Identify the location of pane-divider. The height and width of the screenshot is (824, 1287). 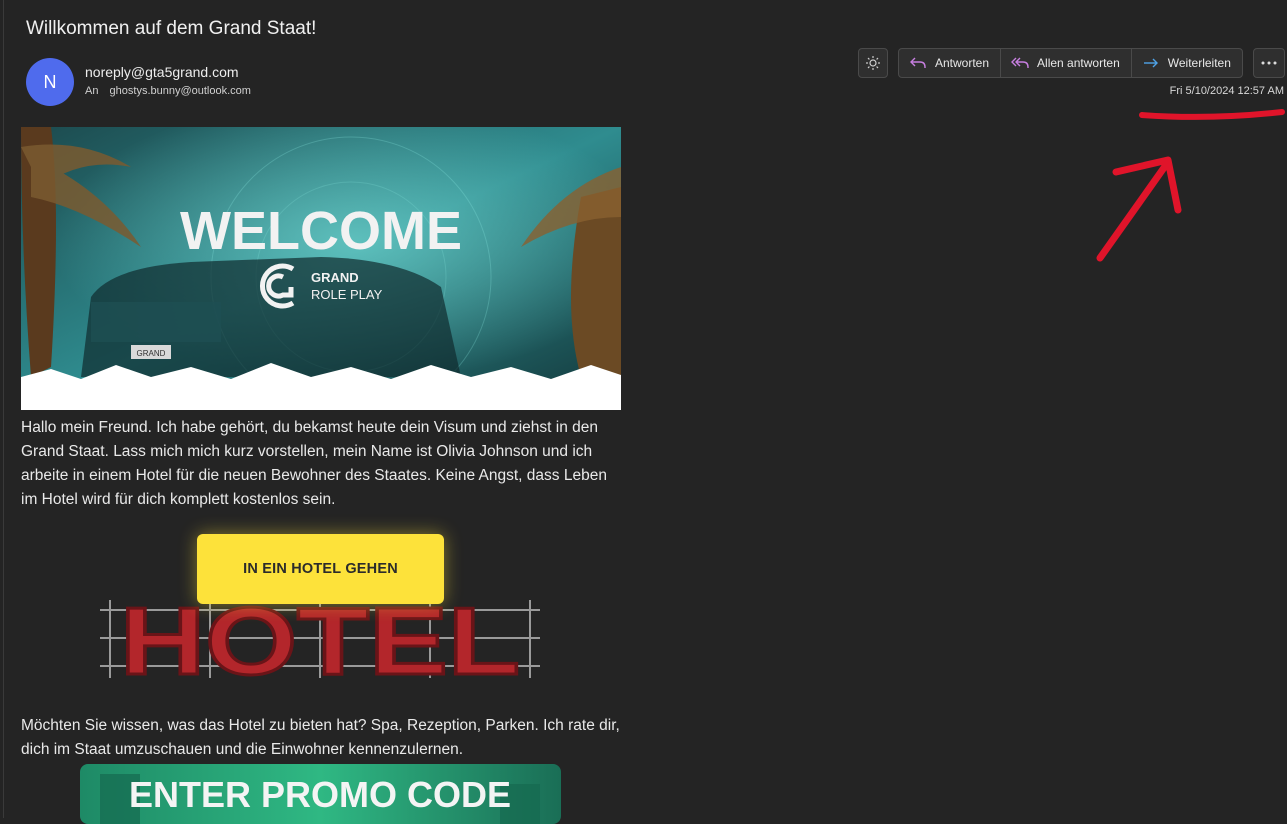
(3, 409).